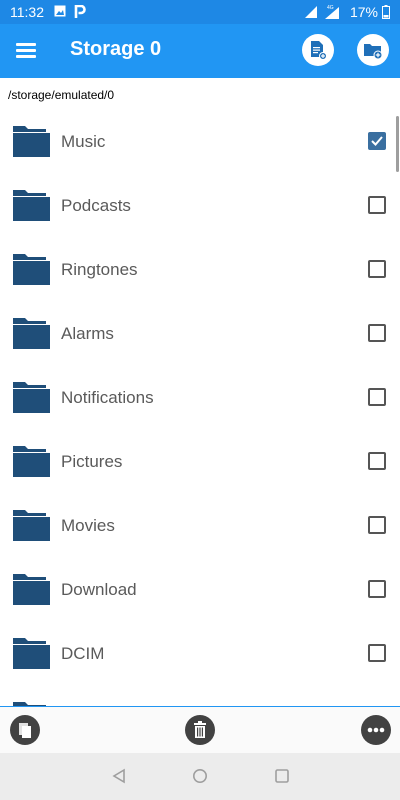 Image resolution: width=400 pixels, height=800 pixels. Describe the element at coordinates (200, 142) in the screenshot. I see `list-item-music: Music` at that location.